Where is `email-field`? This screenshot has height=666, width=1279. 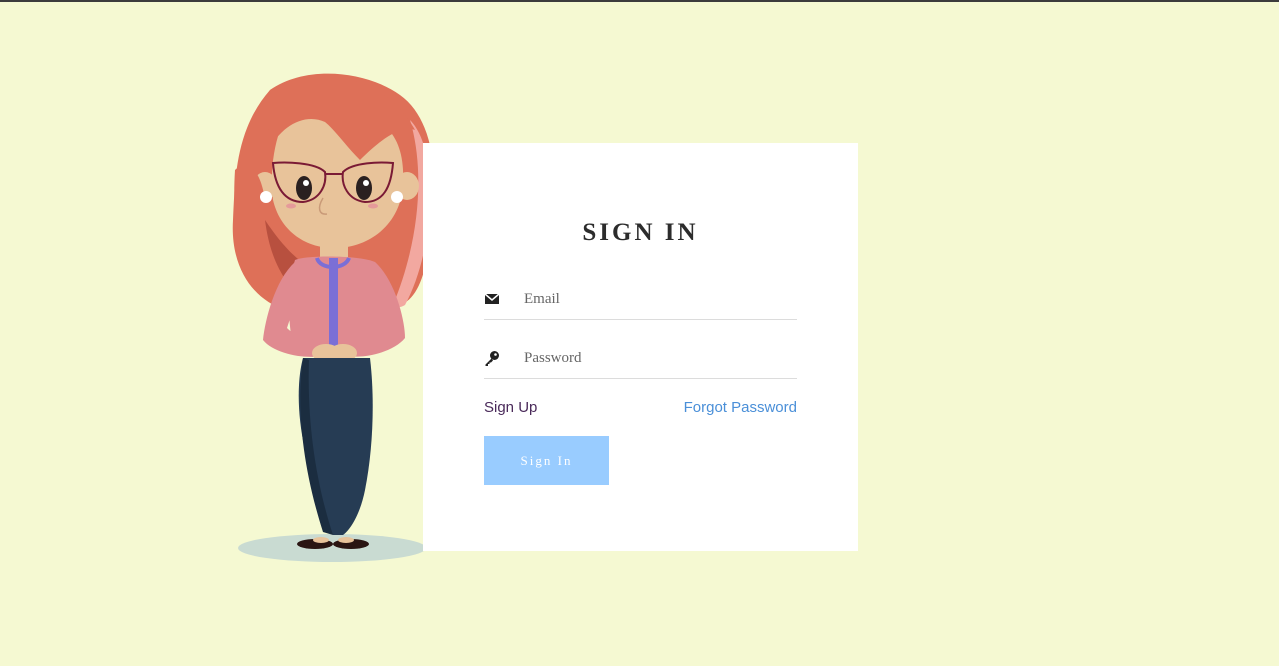
email-field is located at coordinates (640, 299).